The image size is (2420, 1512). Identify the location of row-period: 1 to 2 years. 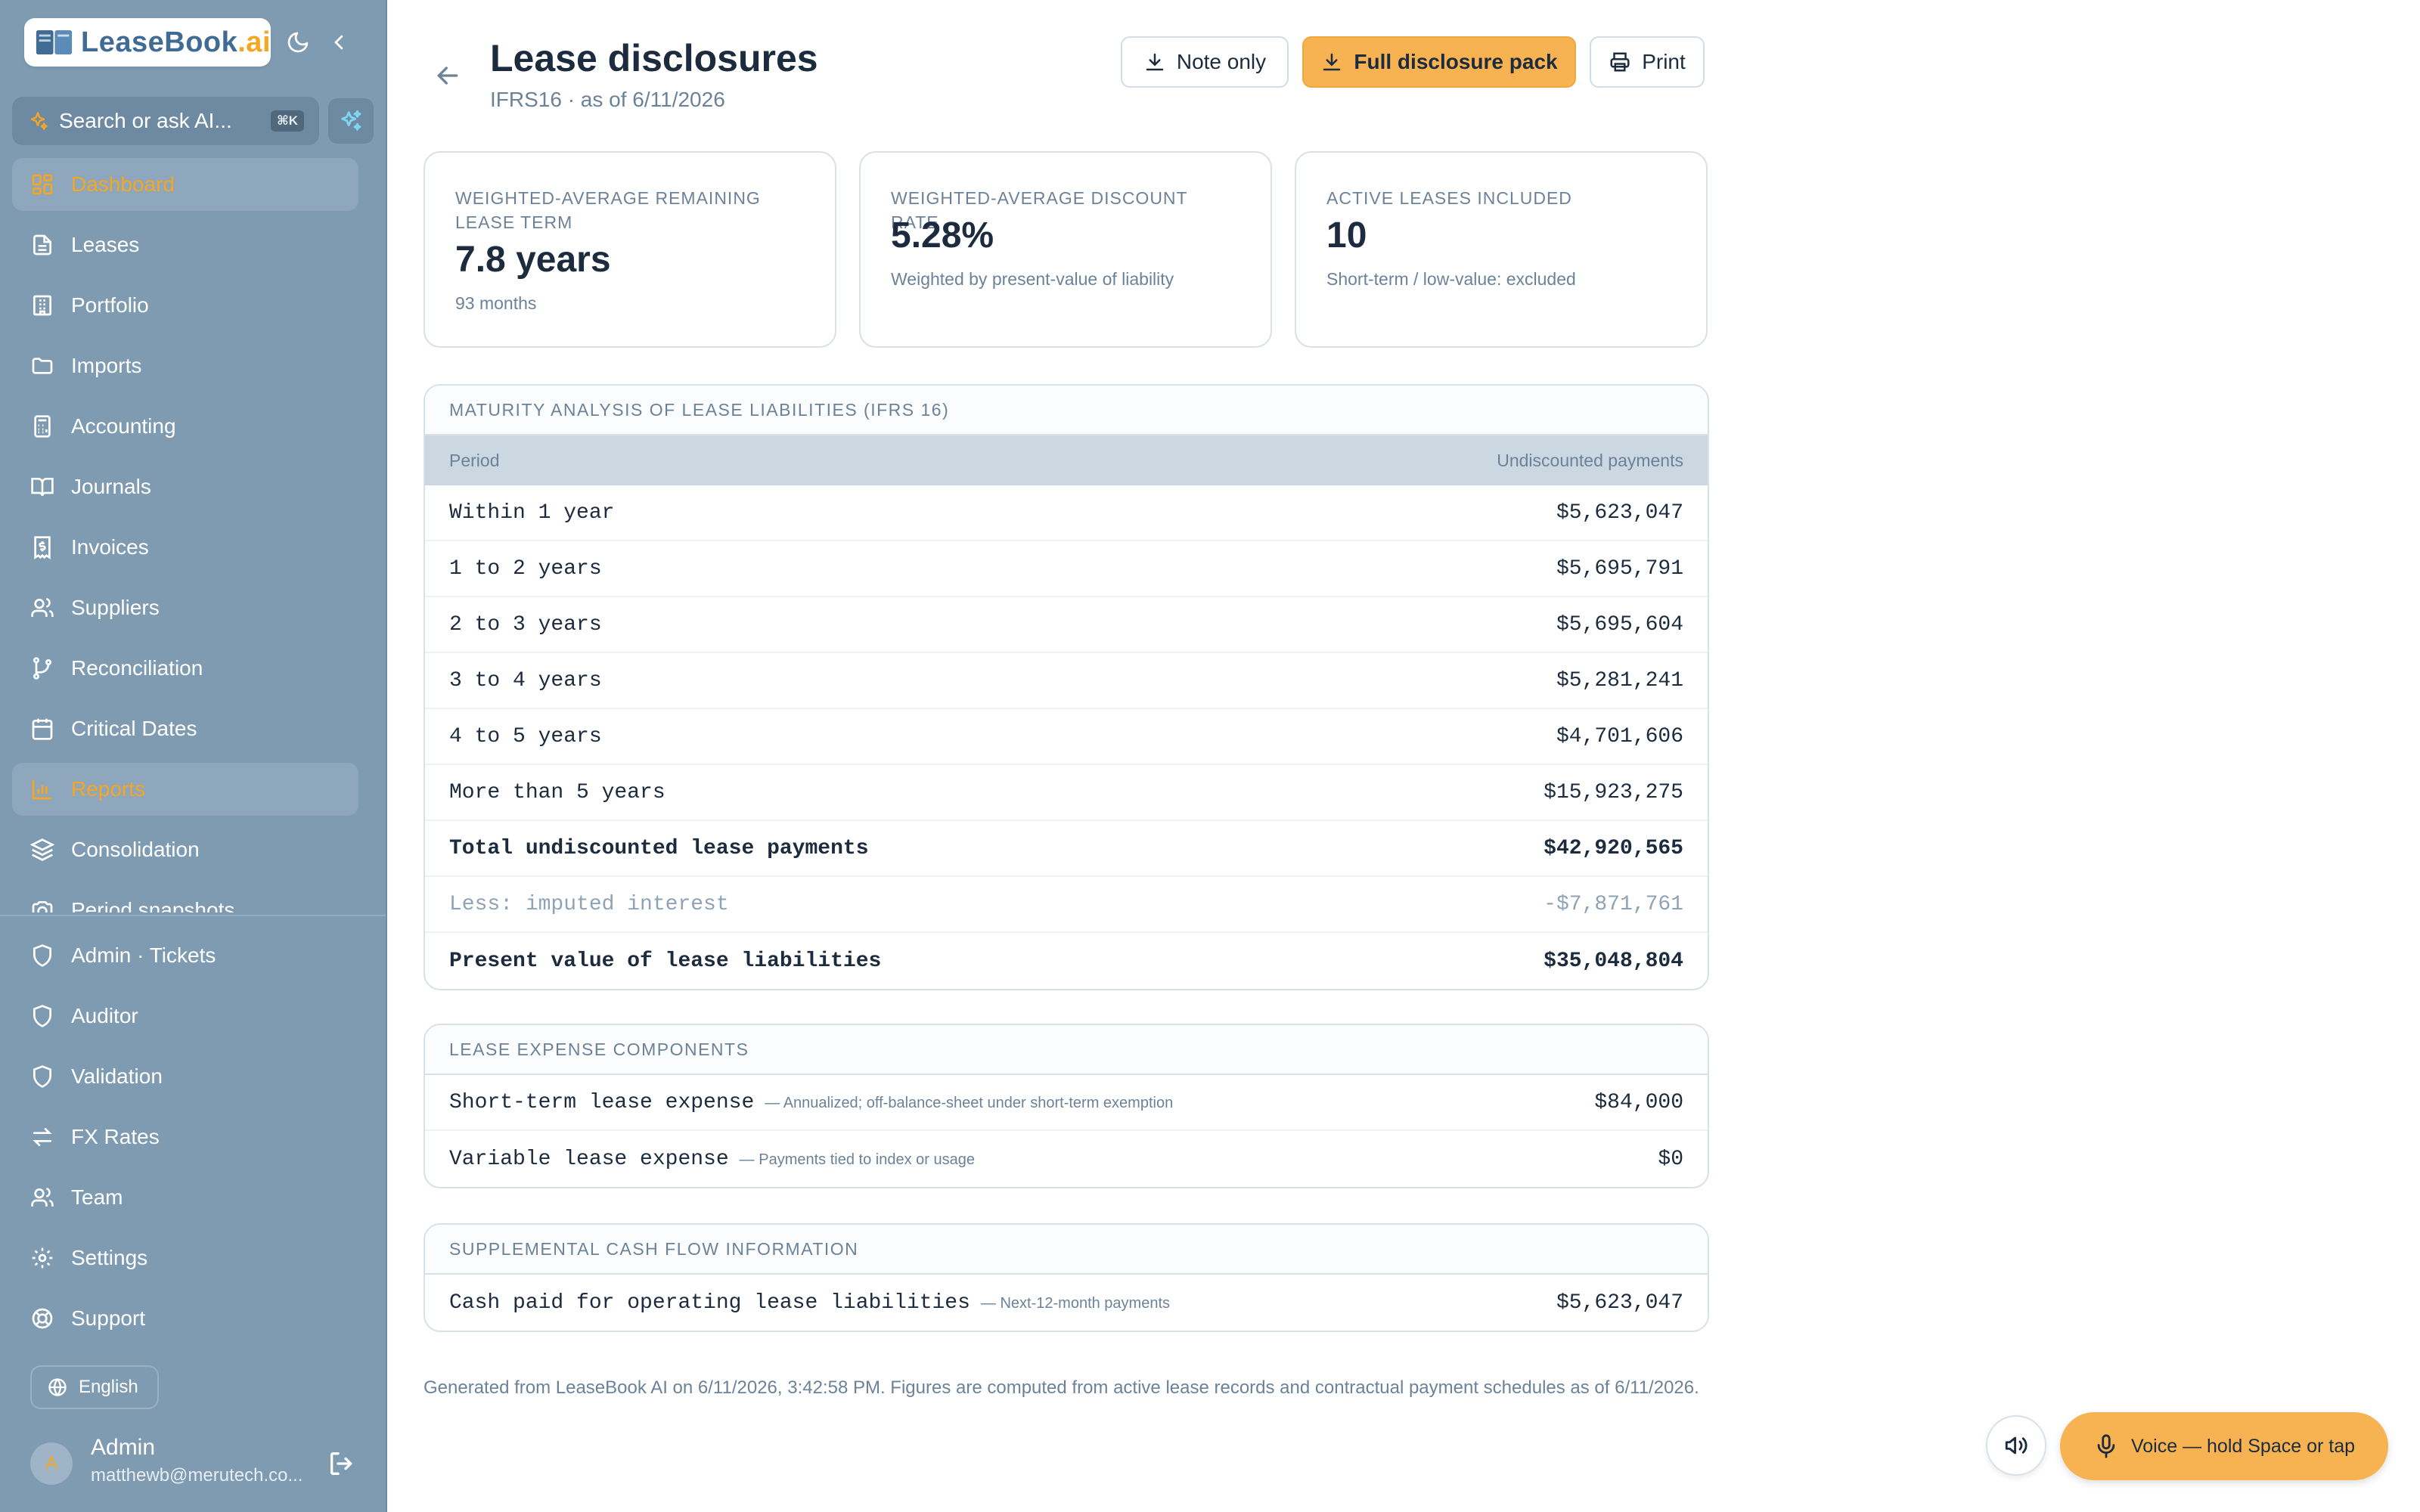
(525, 568).